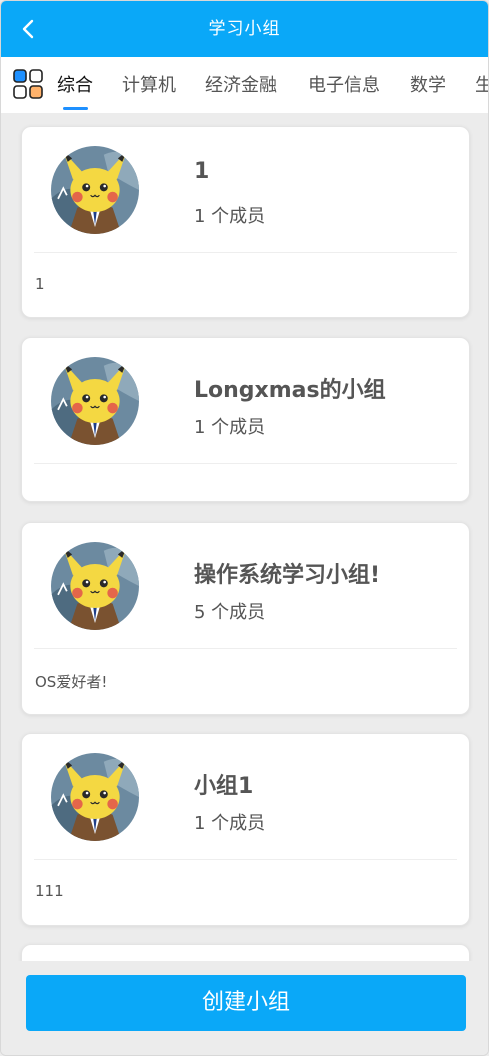 The height and width of the screenshot is (1056, 489). What do you see at coordinates (202, 171) in the screenshot?
I see `group-name: 1` at bounding box center [202, 171].